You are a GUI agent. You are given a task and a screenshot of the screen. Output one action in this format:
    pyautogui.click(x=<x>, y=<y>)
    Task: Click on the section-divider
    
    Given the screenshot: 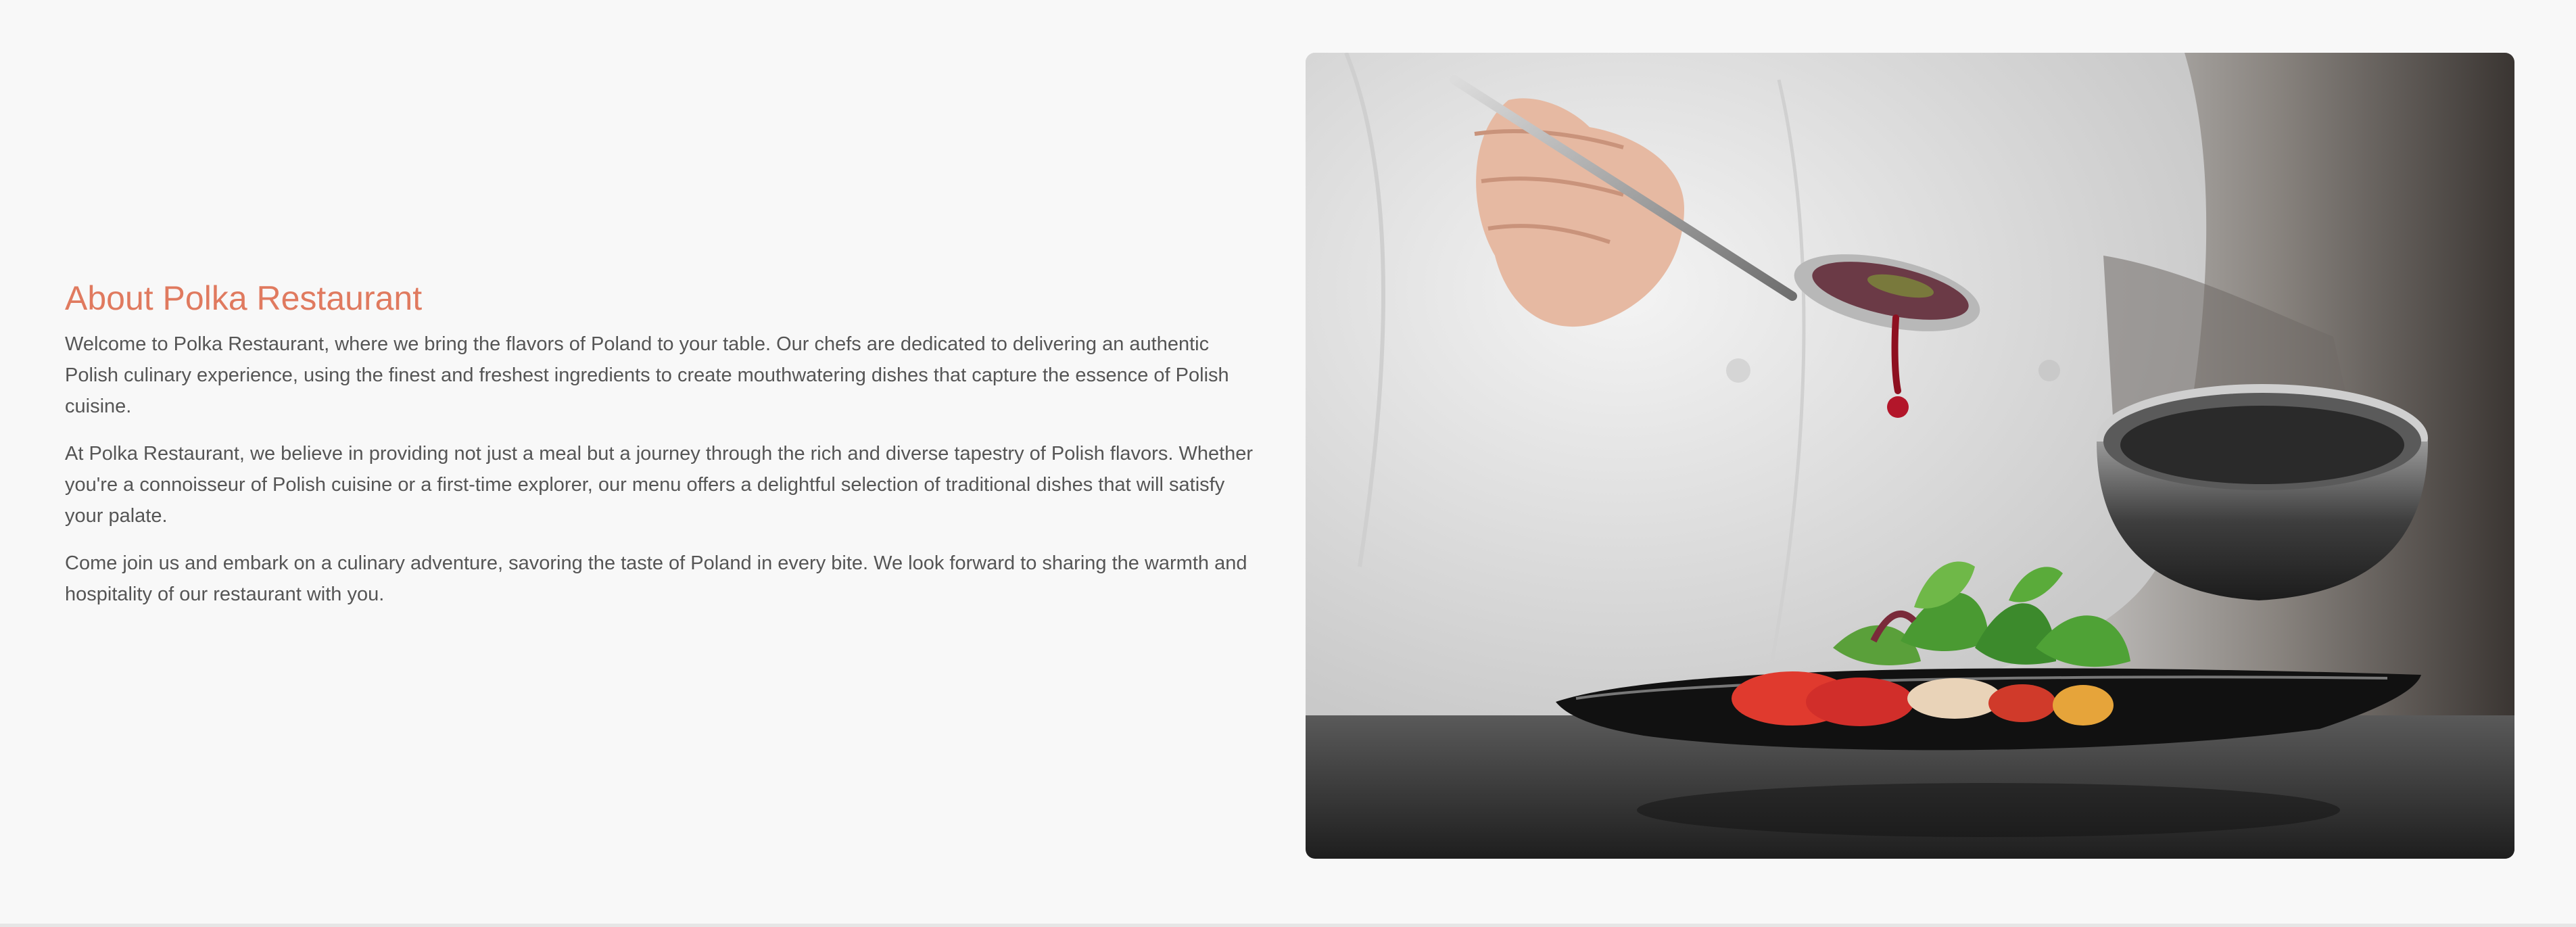 What is the action you would take?
    pyautogui.click(x=1288, y=926)
    